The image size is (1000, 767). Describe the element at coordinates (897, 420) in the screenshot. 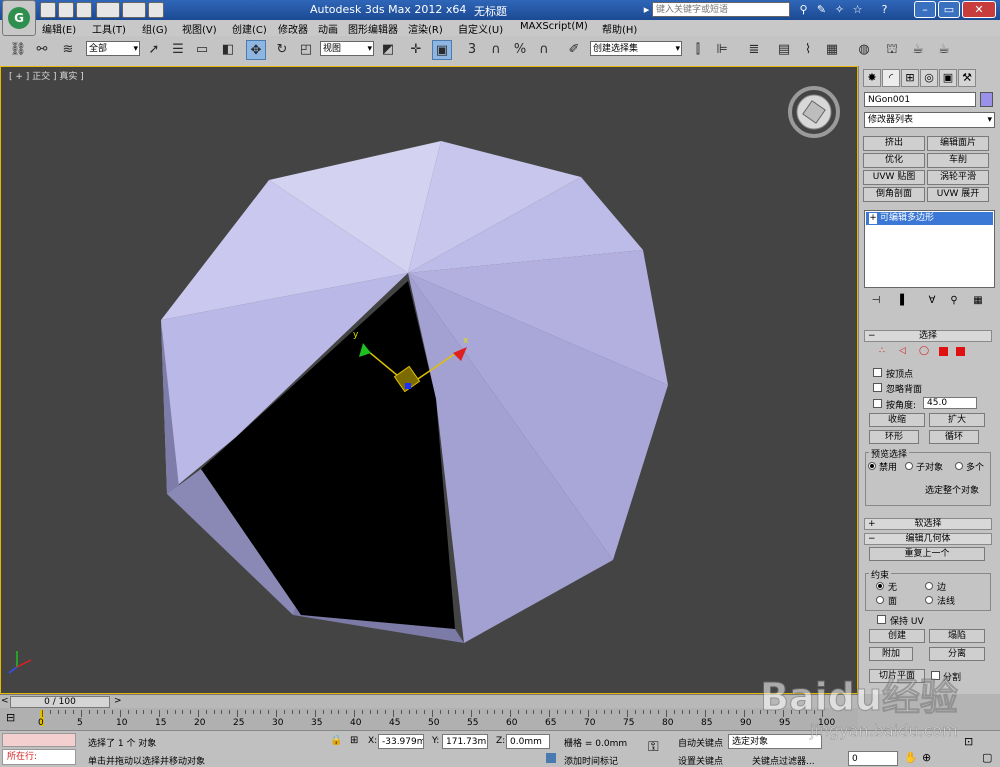

I see `shrink-button: 收缩` at that location.